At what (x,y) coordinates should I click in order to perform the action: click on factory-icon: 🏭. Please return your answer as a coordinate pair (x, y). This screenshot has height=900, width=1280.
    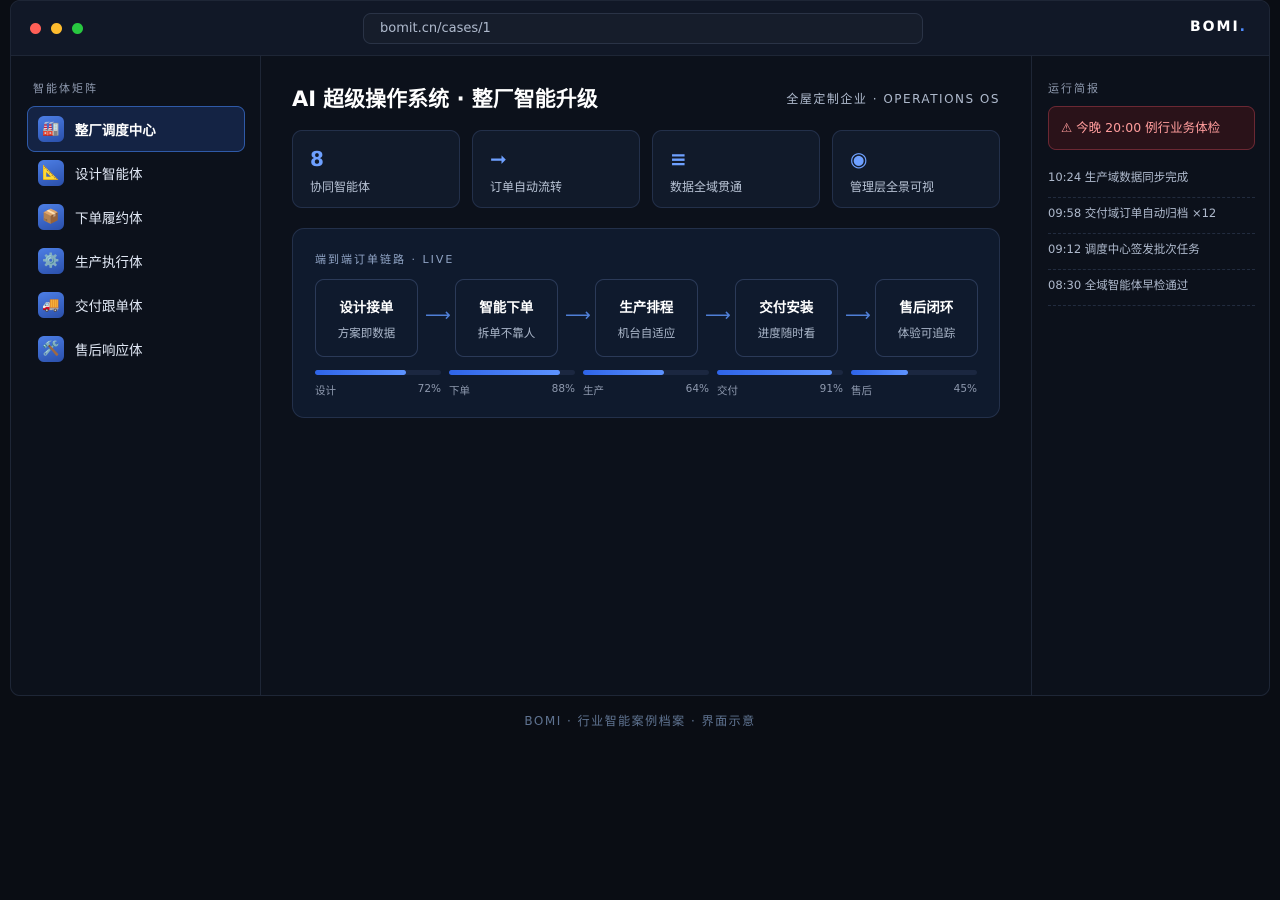
    Looking at the image, I should click on (51, 129).